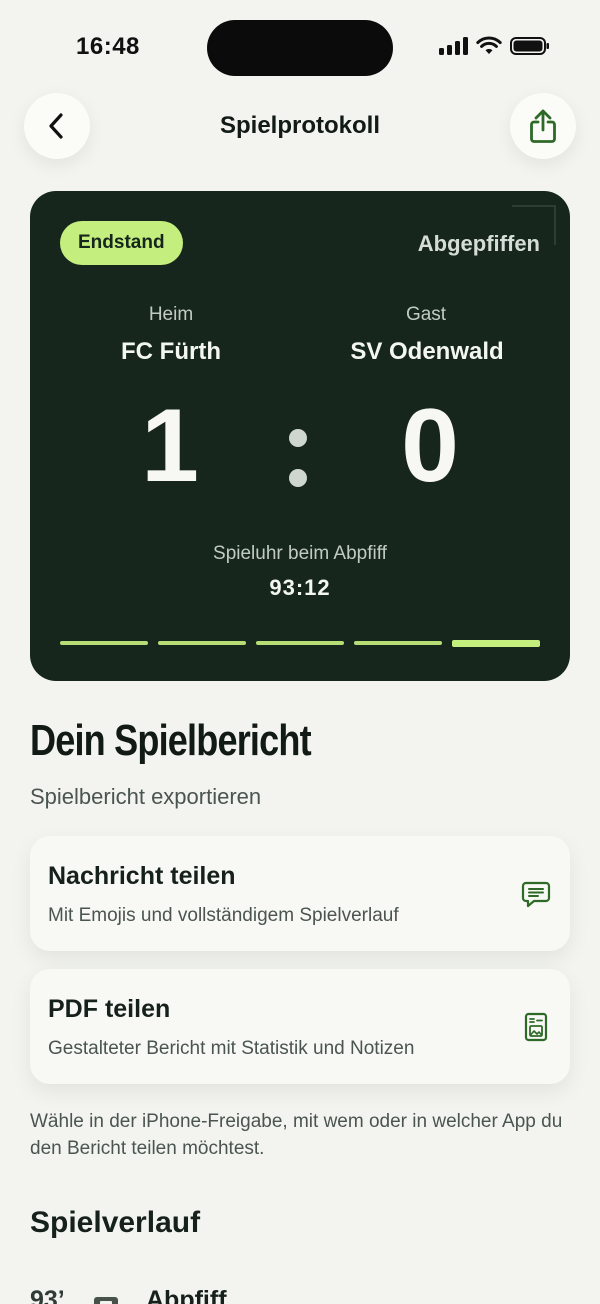  I want to click on home-team-label: Heim, so click(171, 314).